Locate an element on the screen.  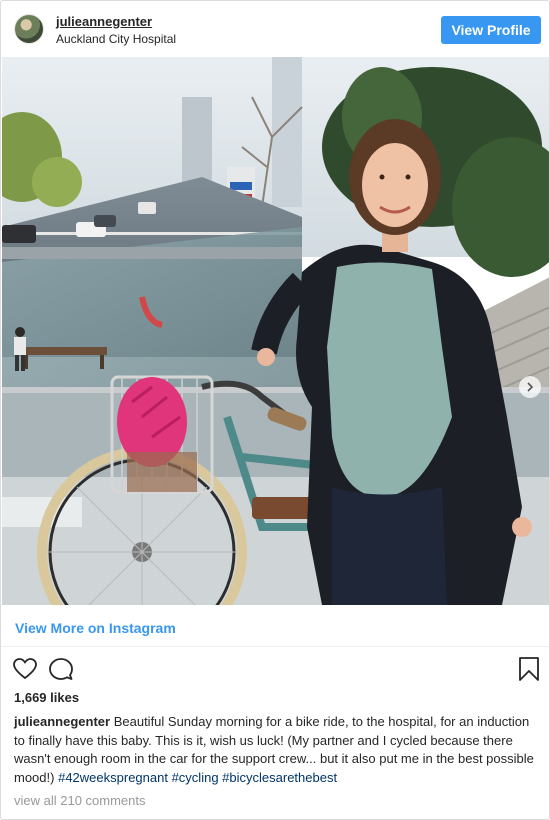
caption-username: julieannegenter is located at coordinates (62, 721).